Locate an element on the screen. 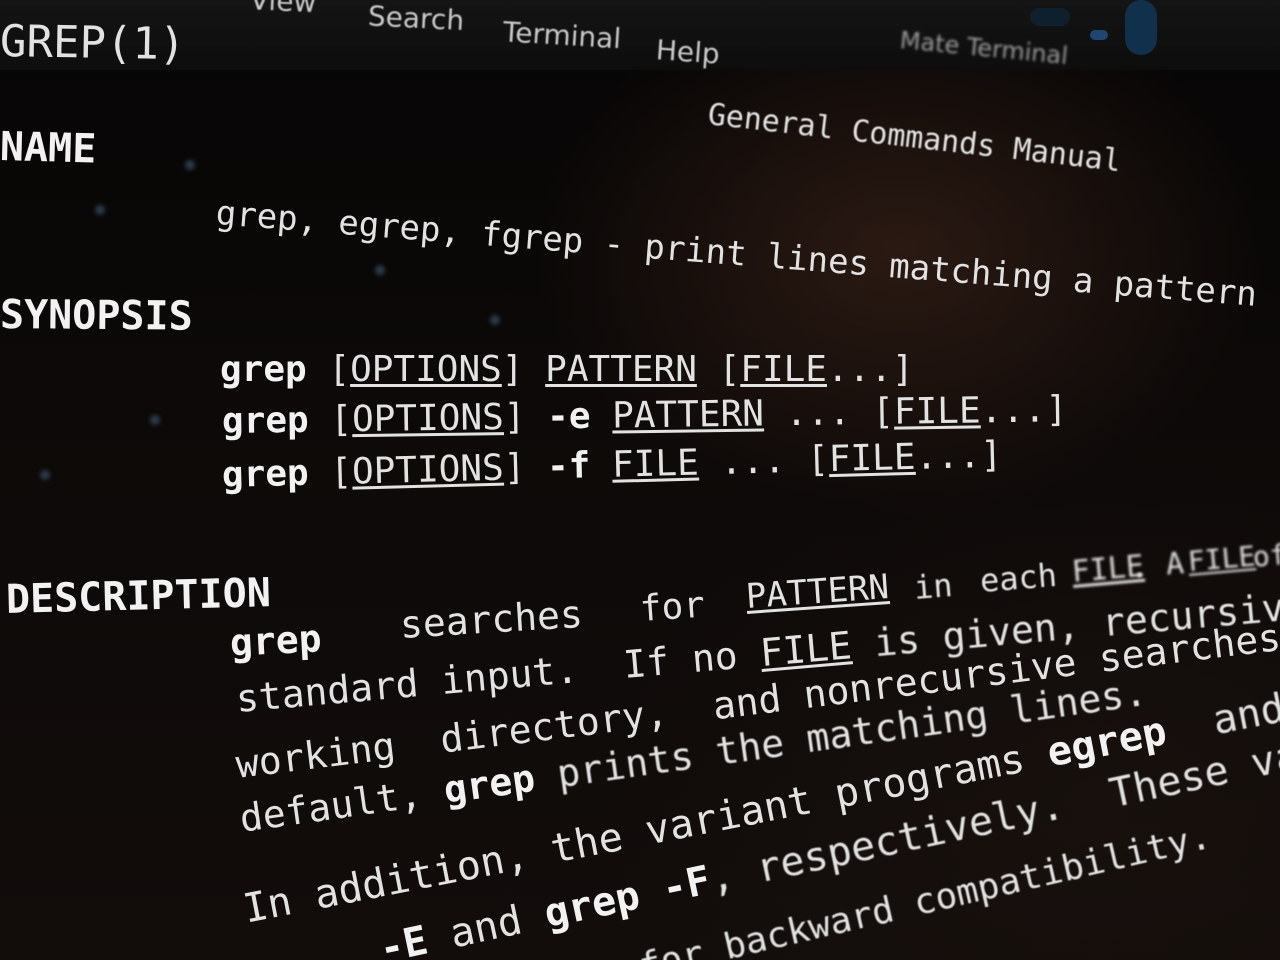  flag-e: -e is located at coordinates (568, 416).